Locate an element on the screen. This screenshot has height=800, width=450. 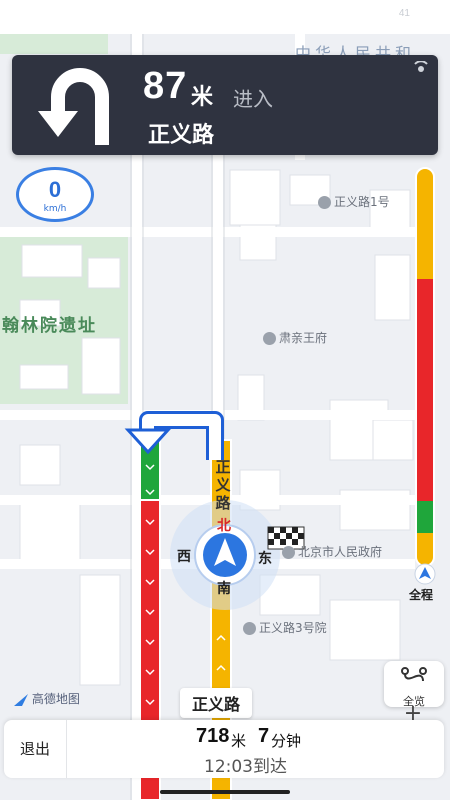
remaining-distance: 718 is located at coordinates (213, 736).